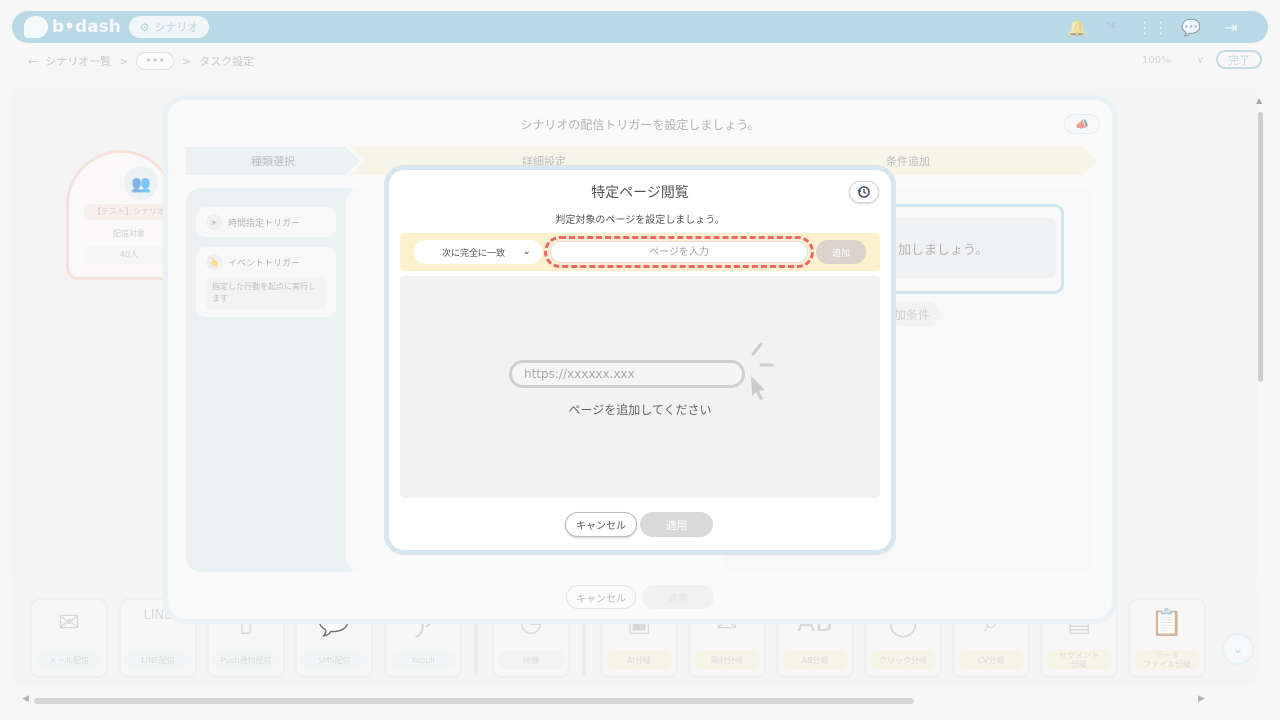 This screenshot has height=720, width=1280. I want to click on history-icon, so click(864, 192).